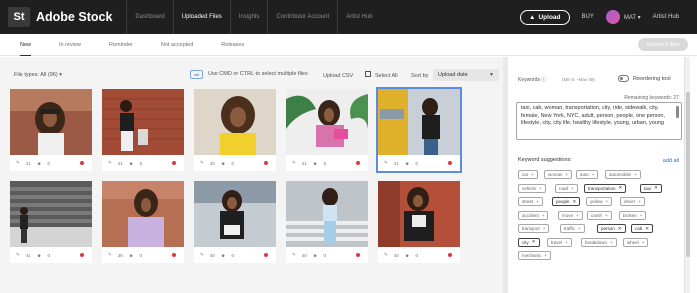 This screenshot has height=293, width=697. I want to click on adobe-stock-logo: St, so click(19, 17).